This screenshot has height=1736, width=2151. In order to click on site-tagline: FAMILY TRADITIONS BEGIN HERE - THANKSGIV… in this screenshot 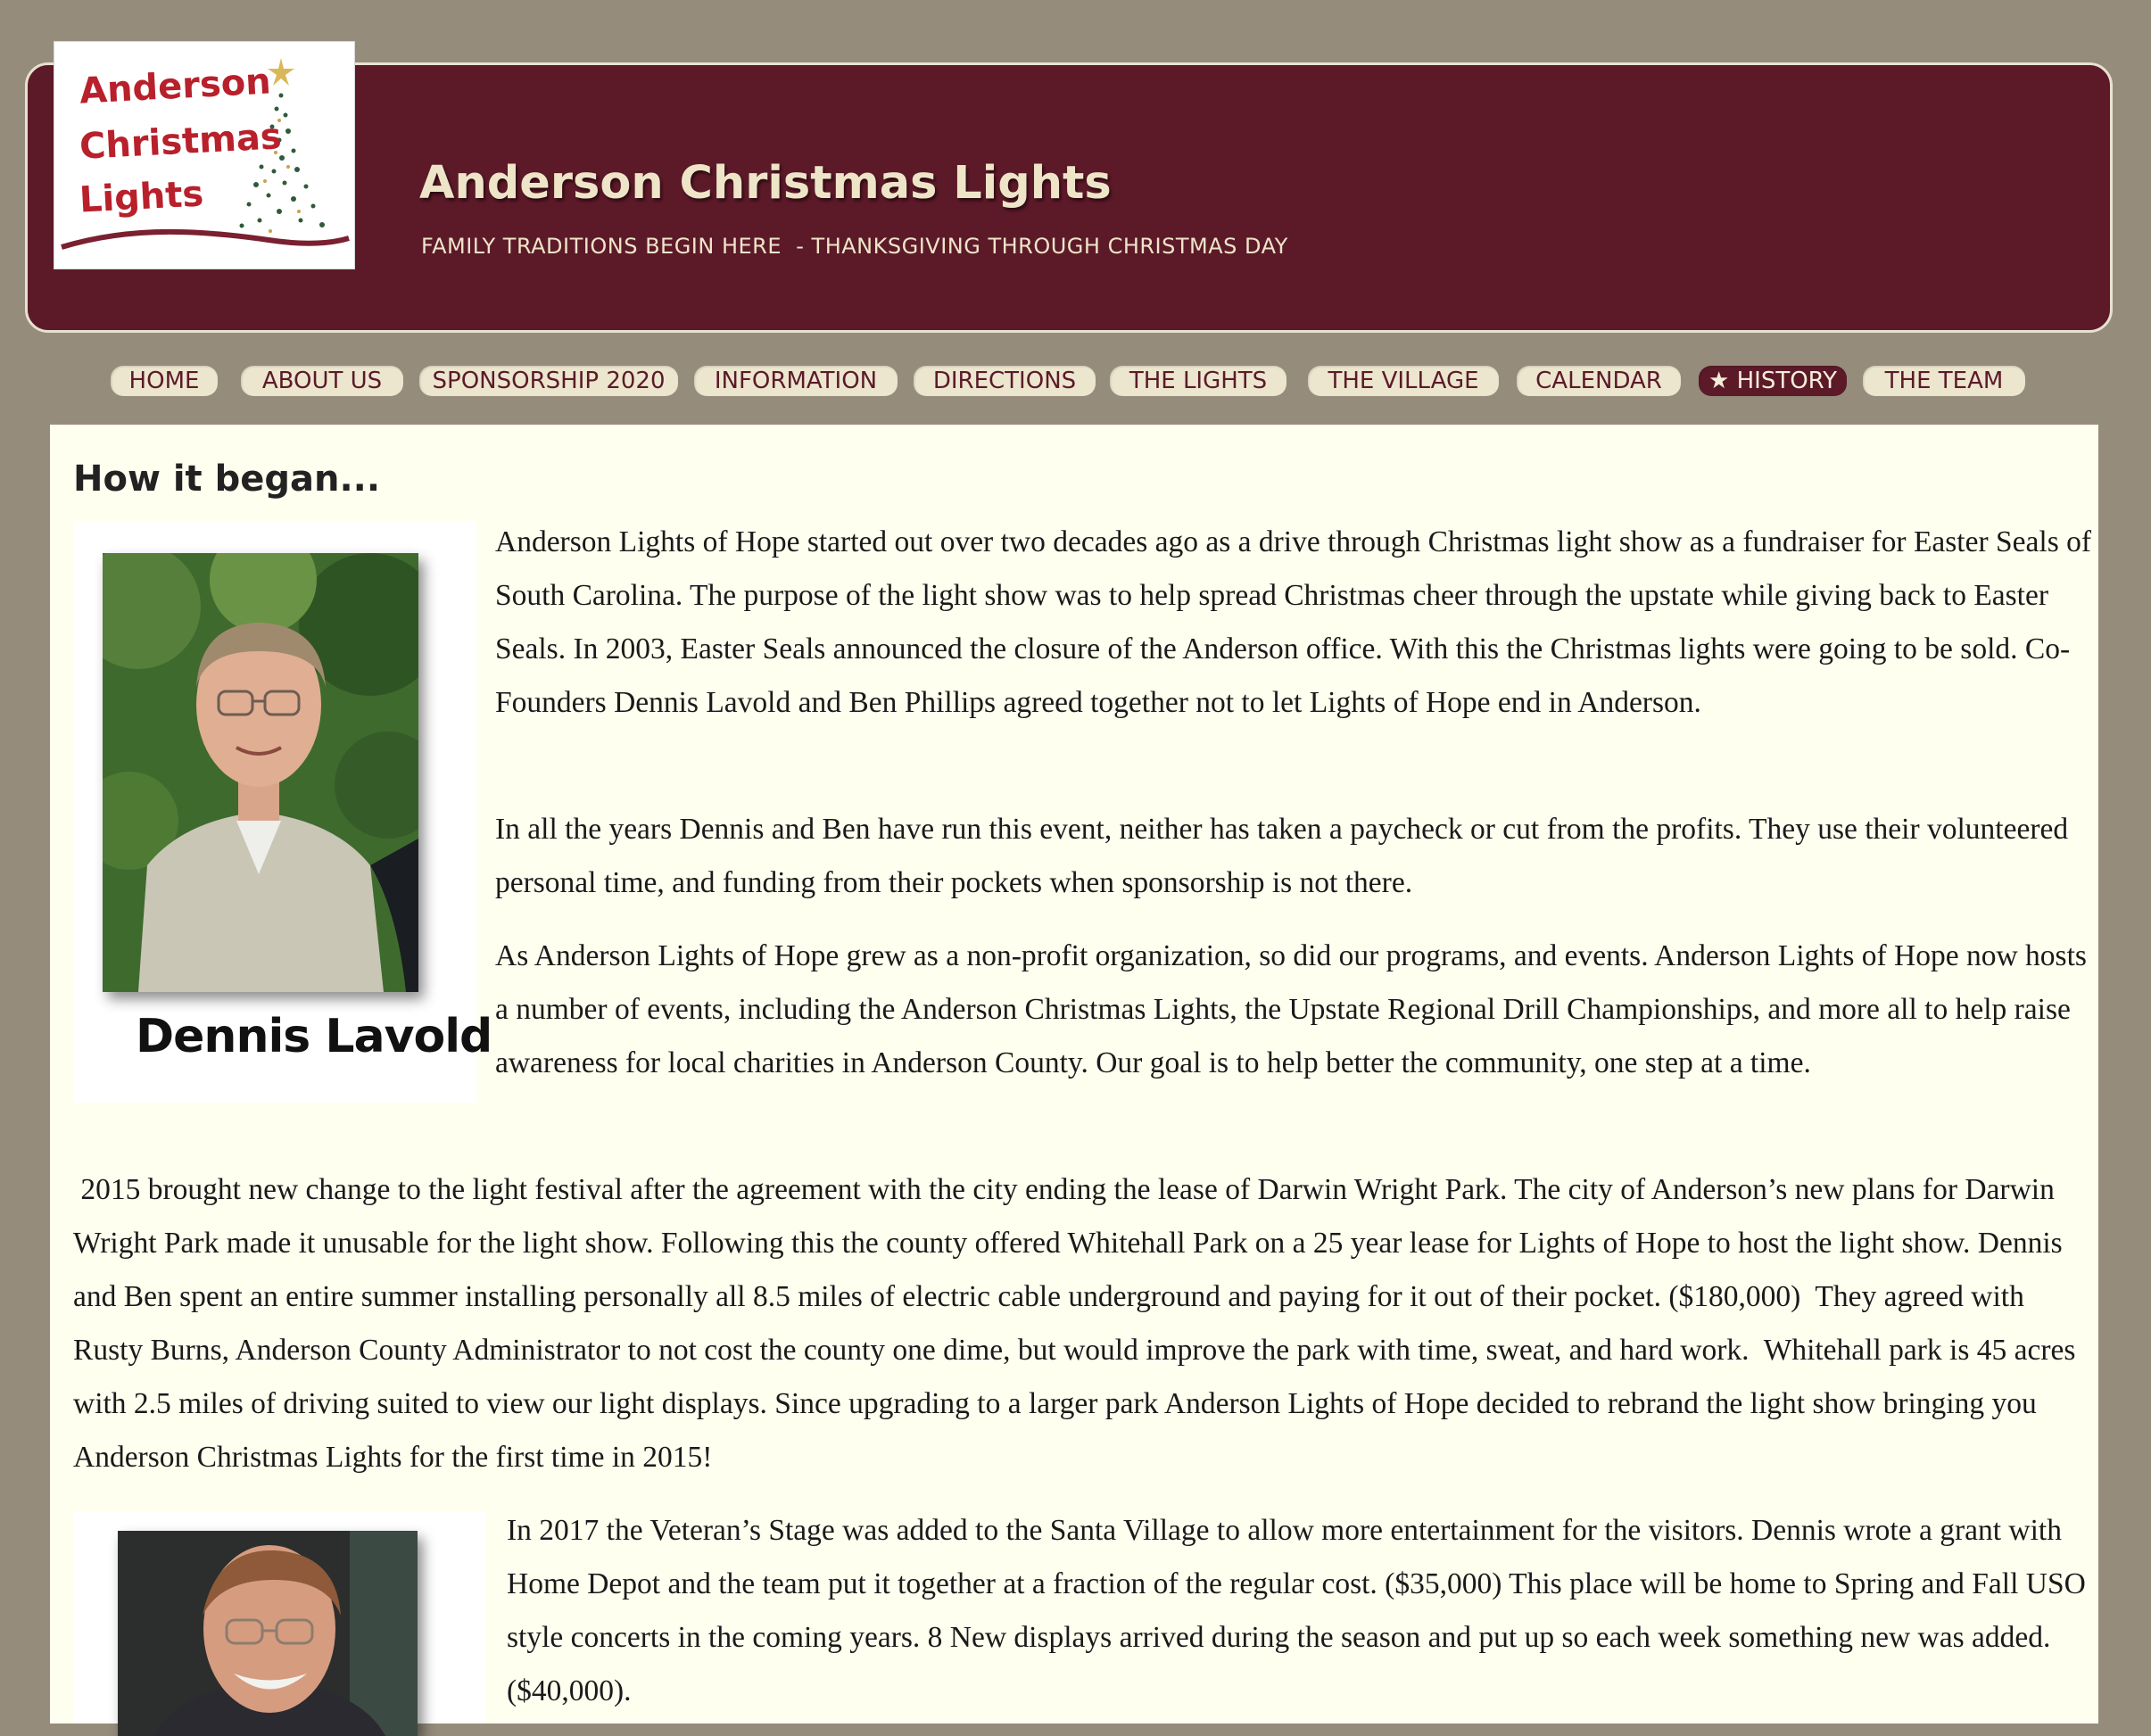, I will do `click(854, 246)`.